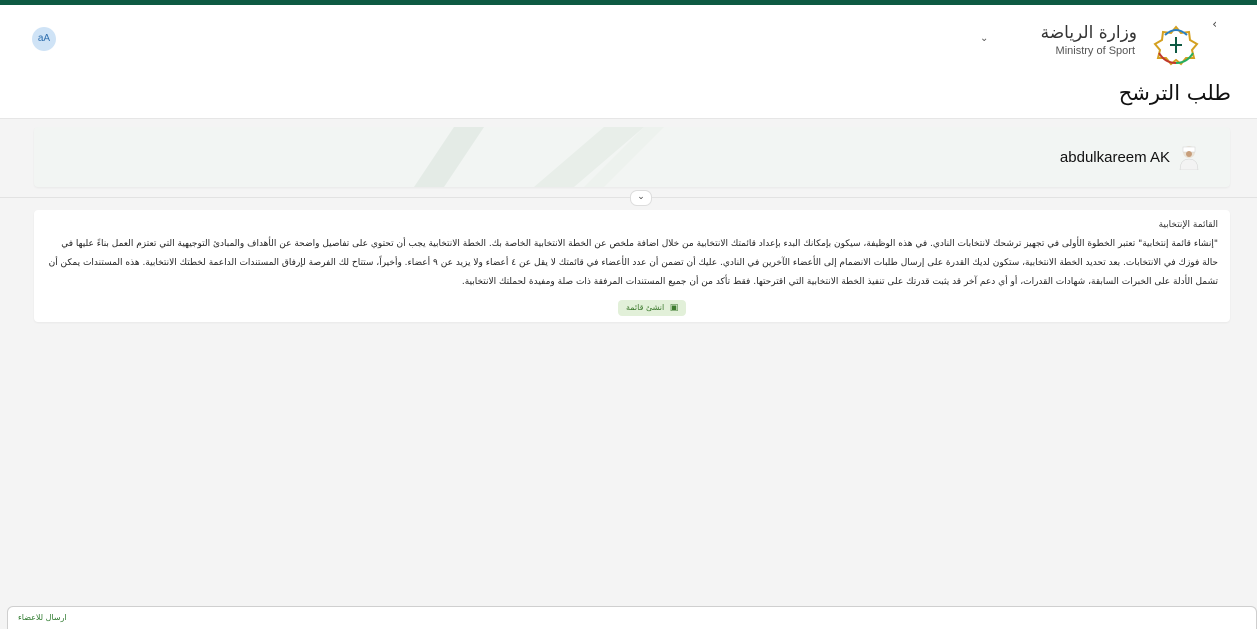  Describe the element at coordinates (1176, 45) in the screenshot. I see `ministry-logo-mark-icon` at that location.